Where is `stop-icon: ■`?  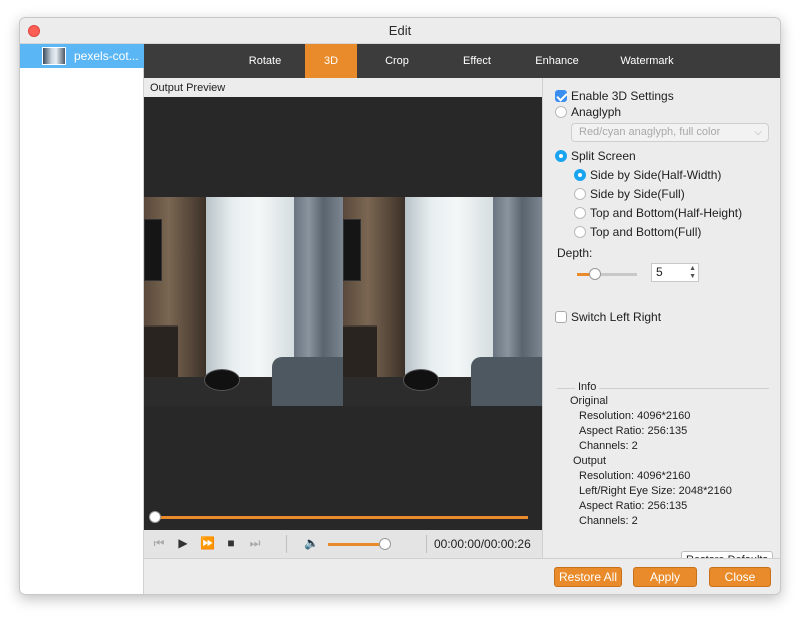 stop-icon: ■ is located at coordinates (231, 543).